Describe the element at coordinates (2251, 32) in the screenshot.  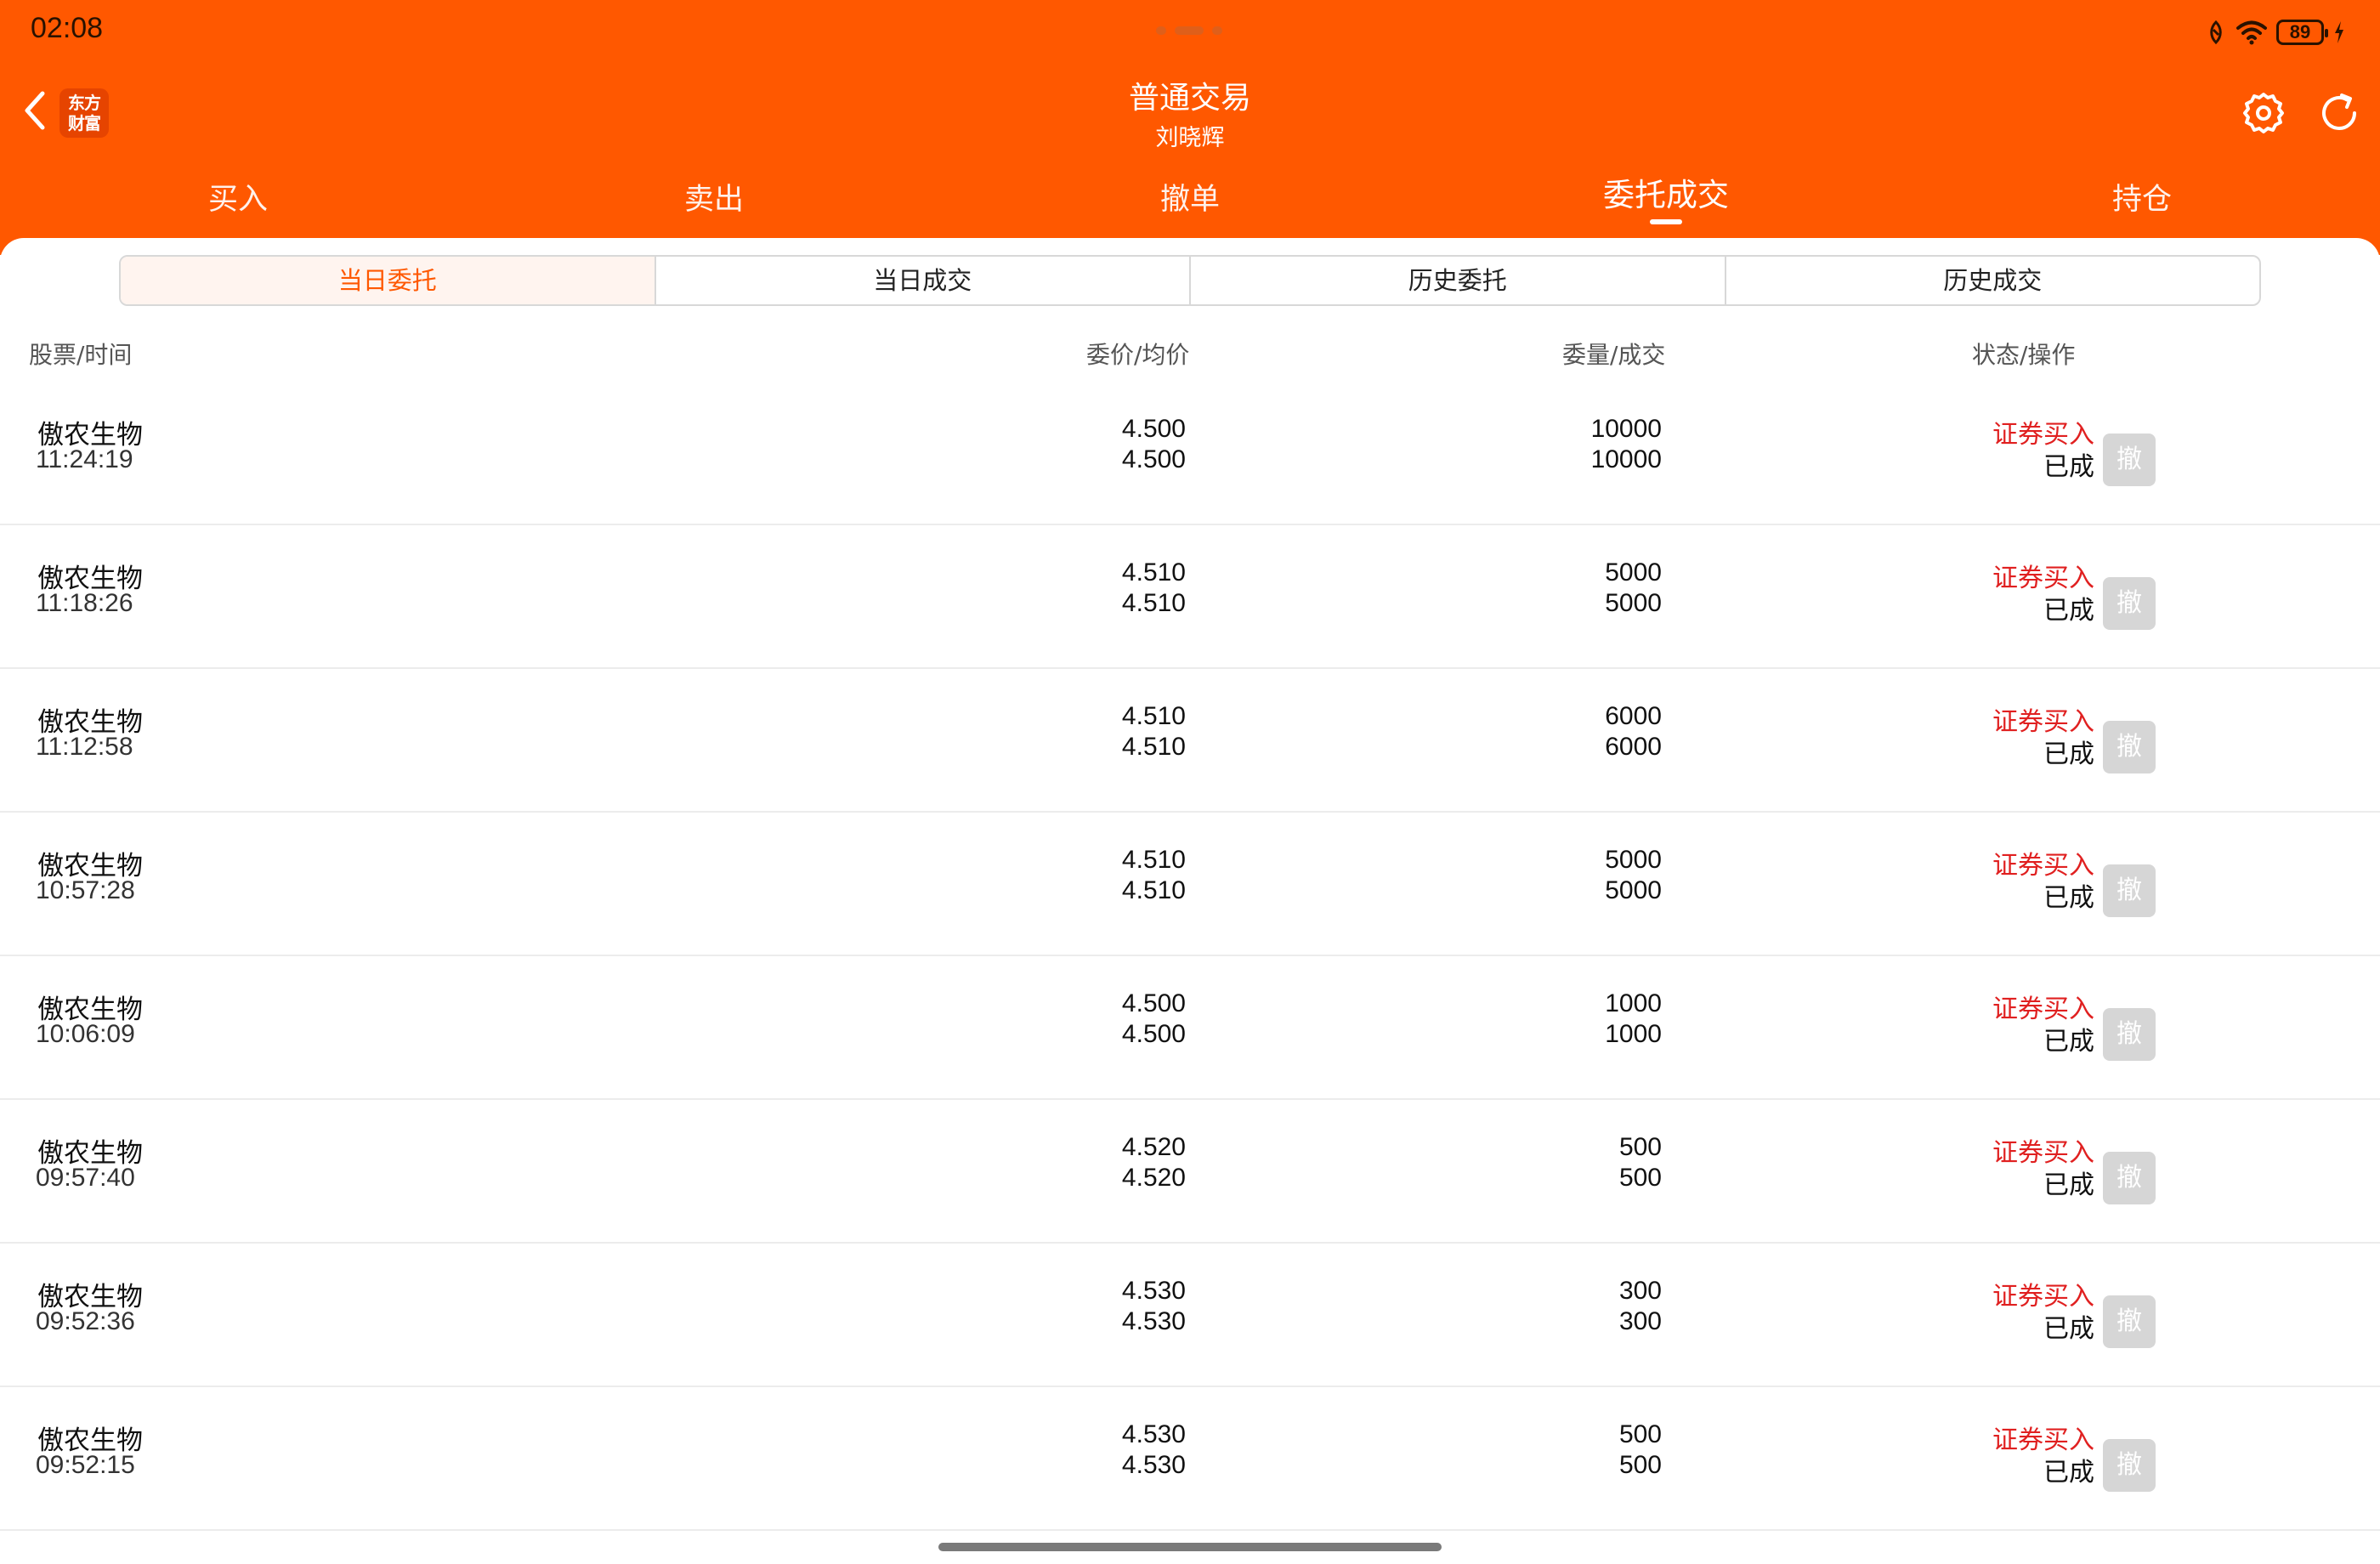
I see `wifi-icon` at that location.